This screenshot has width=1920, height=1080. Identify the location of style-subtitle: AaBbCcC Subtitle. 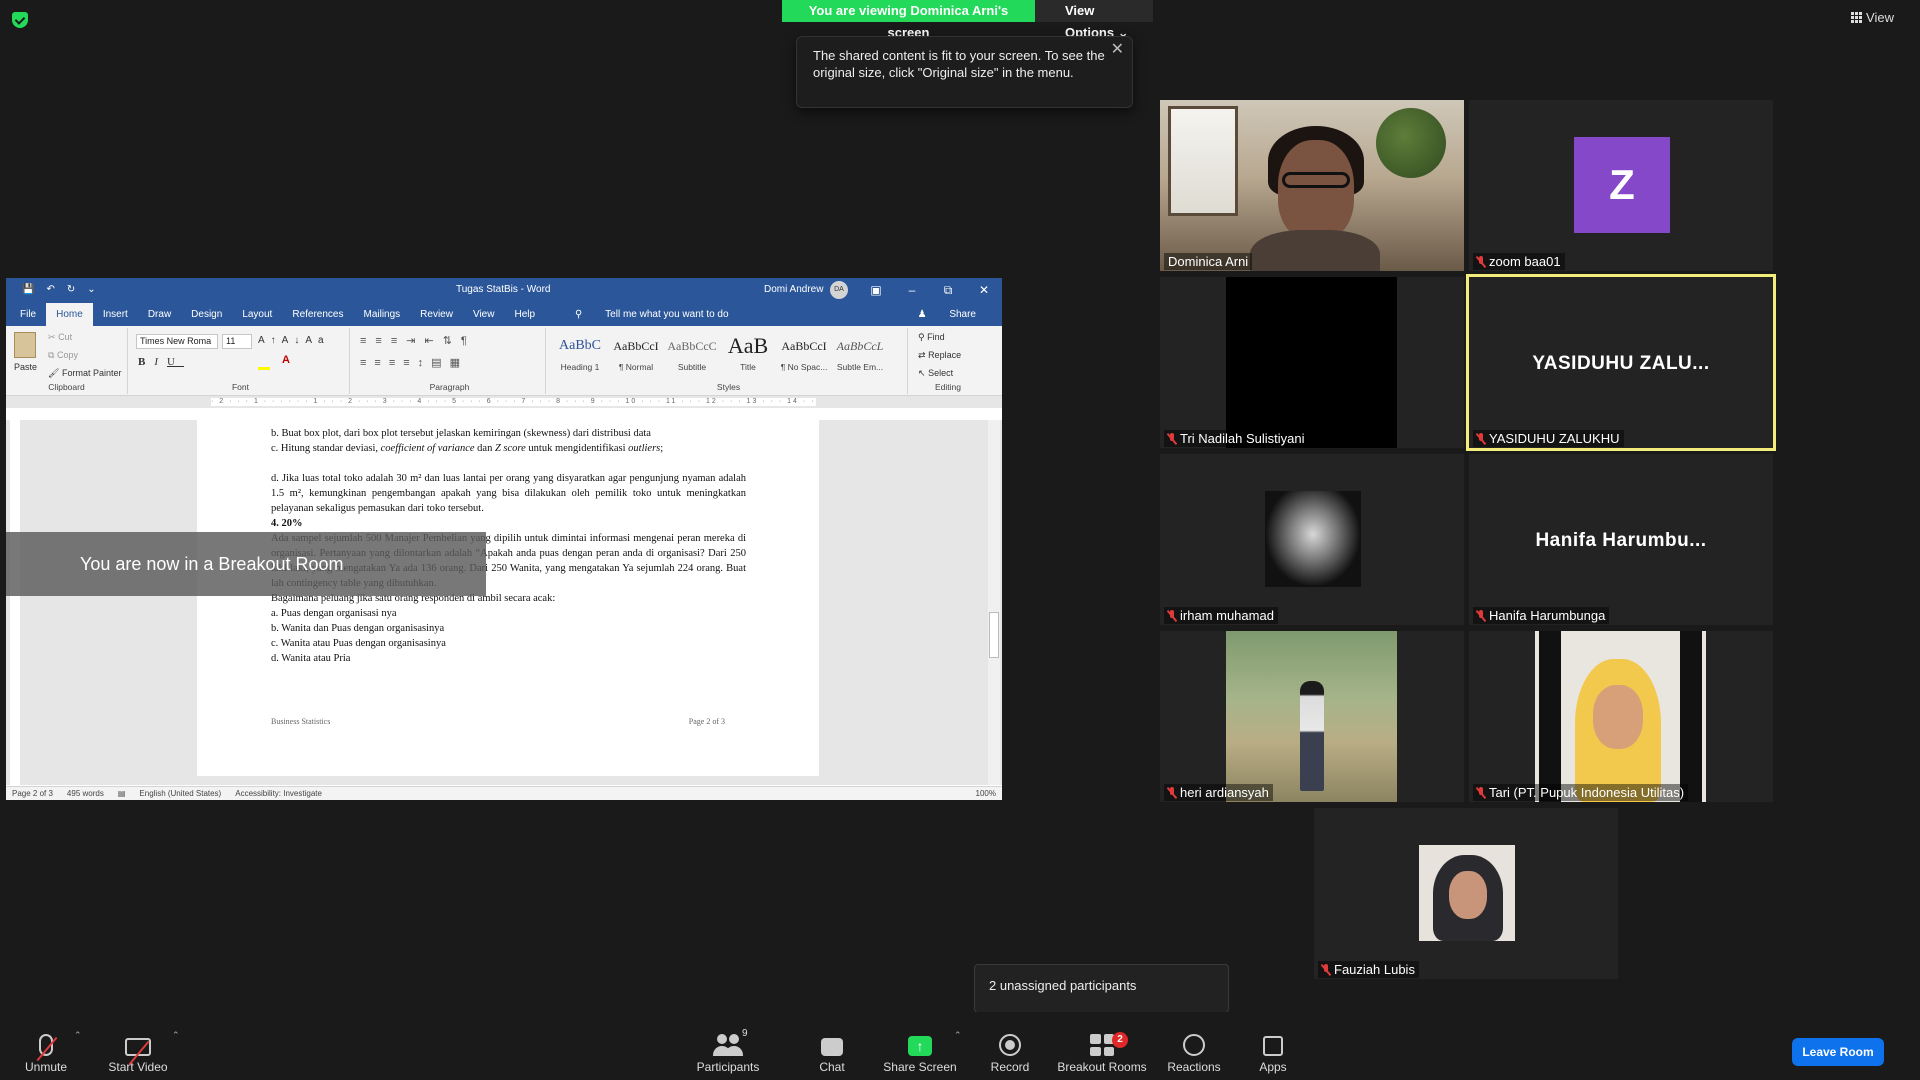
(692, 354).